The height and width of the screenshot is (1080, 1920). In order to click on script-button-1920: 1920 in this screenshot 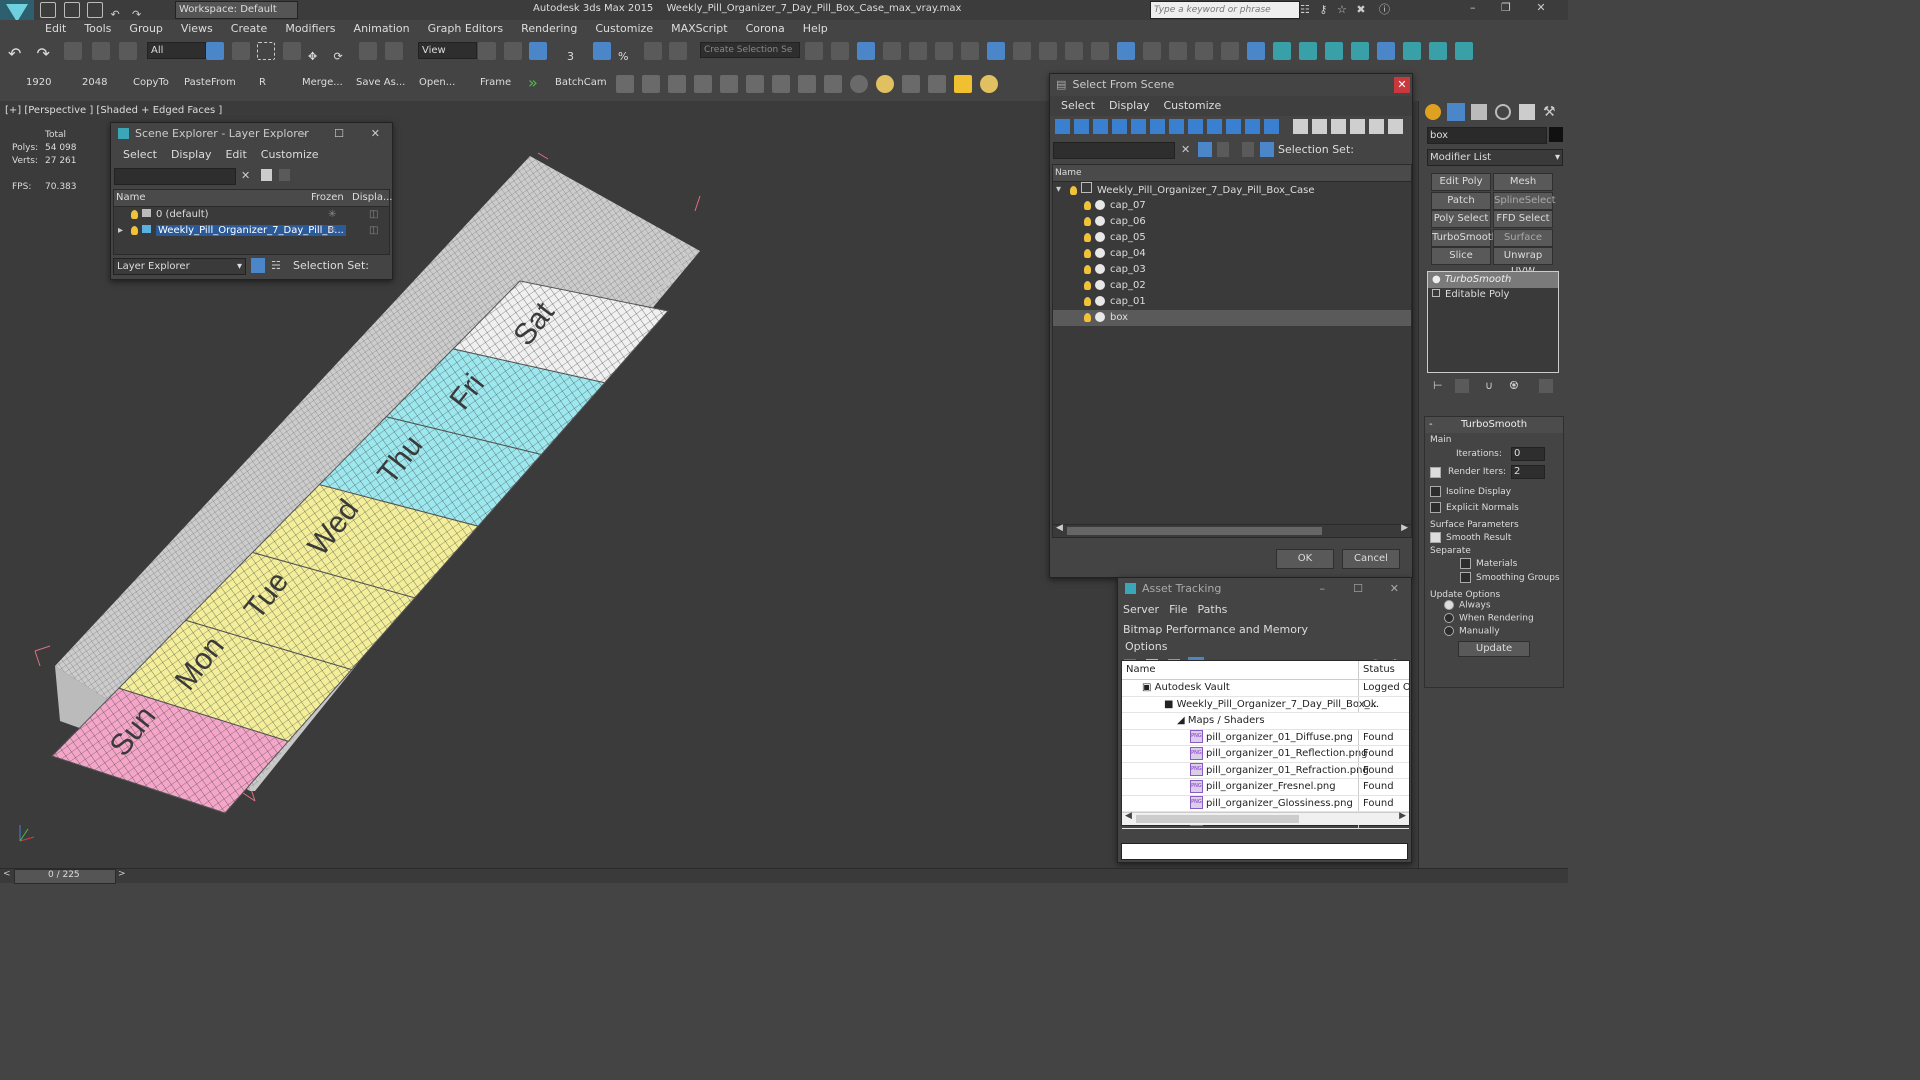, I will do `click(38, 82)`.